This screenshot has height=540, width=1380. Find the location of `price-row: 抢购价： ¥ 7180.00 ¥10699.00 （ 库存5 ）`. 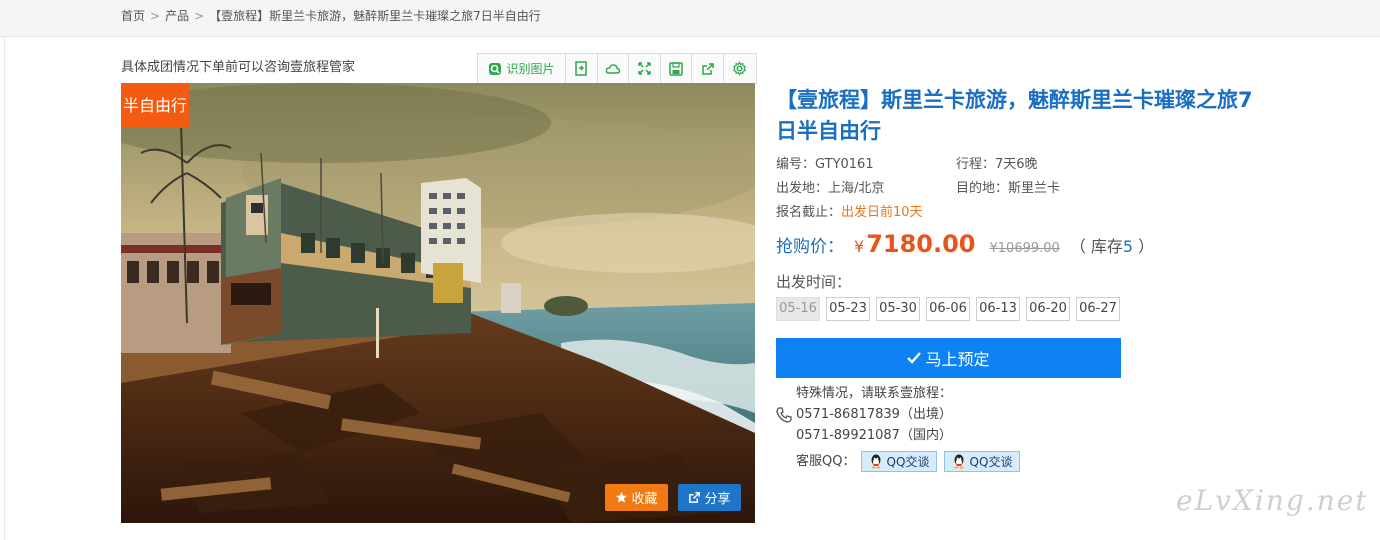

price-row: 抢购价： ¥ 7180.00 ¥10699.00 （ 库存5 ） is located at coordinates (965, 246).